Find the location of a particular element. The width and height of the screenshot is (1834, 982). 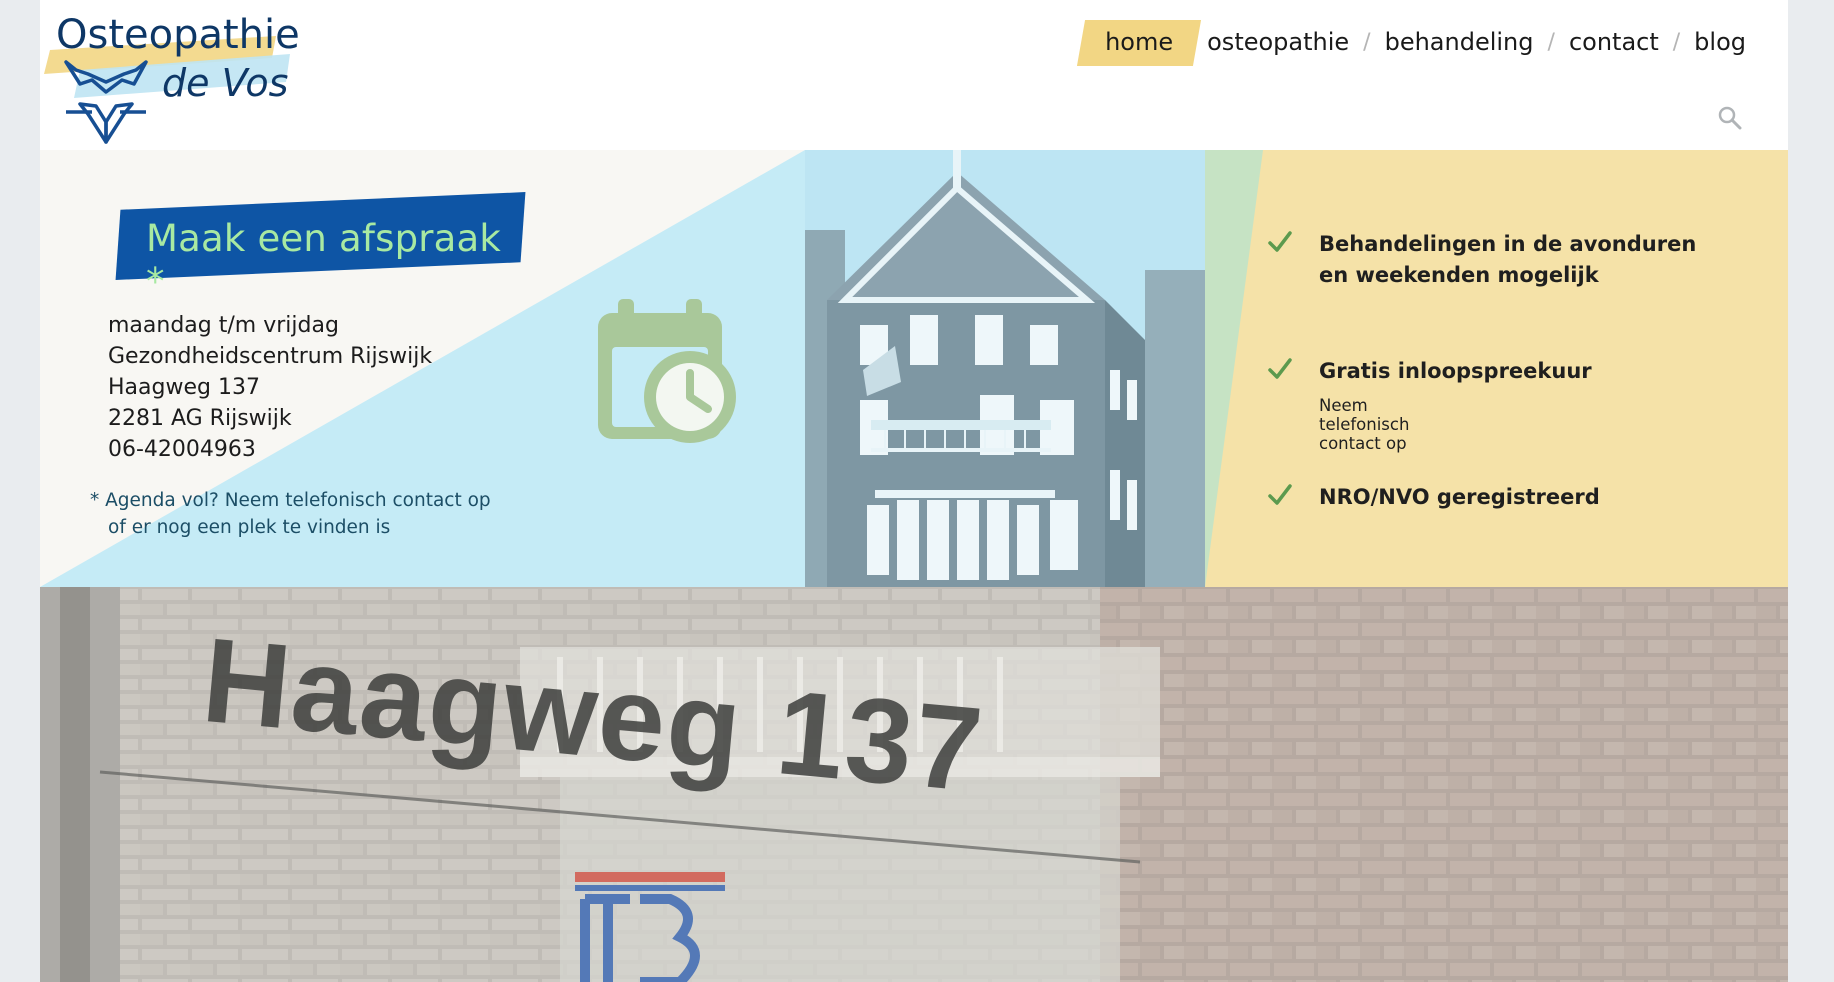

feature-title: Gratis inloopspreekuur is located at coordinates (1455, 371).